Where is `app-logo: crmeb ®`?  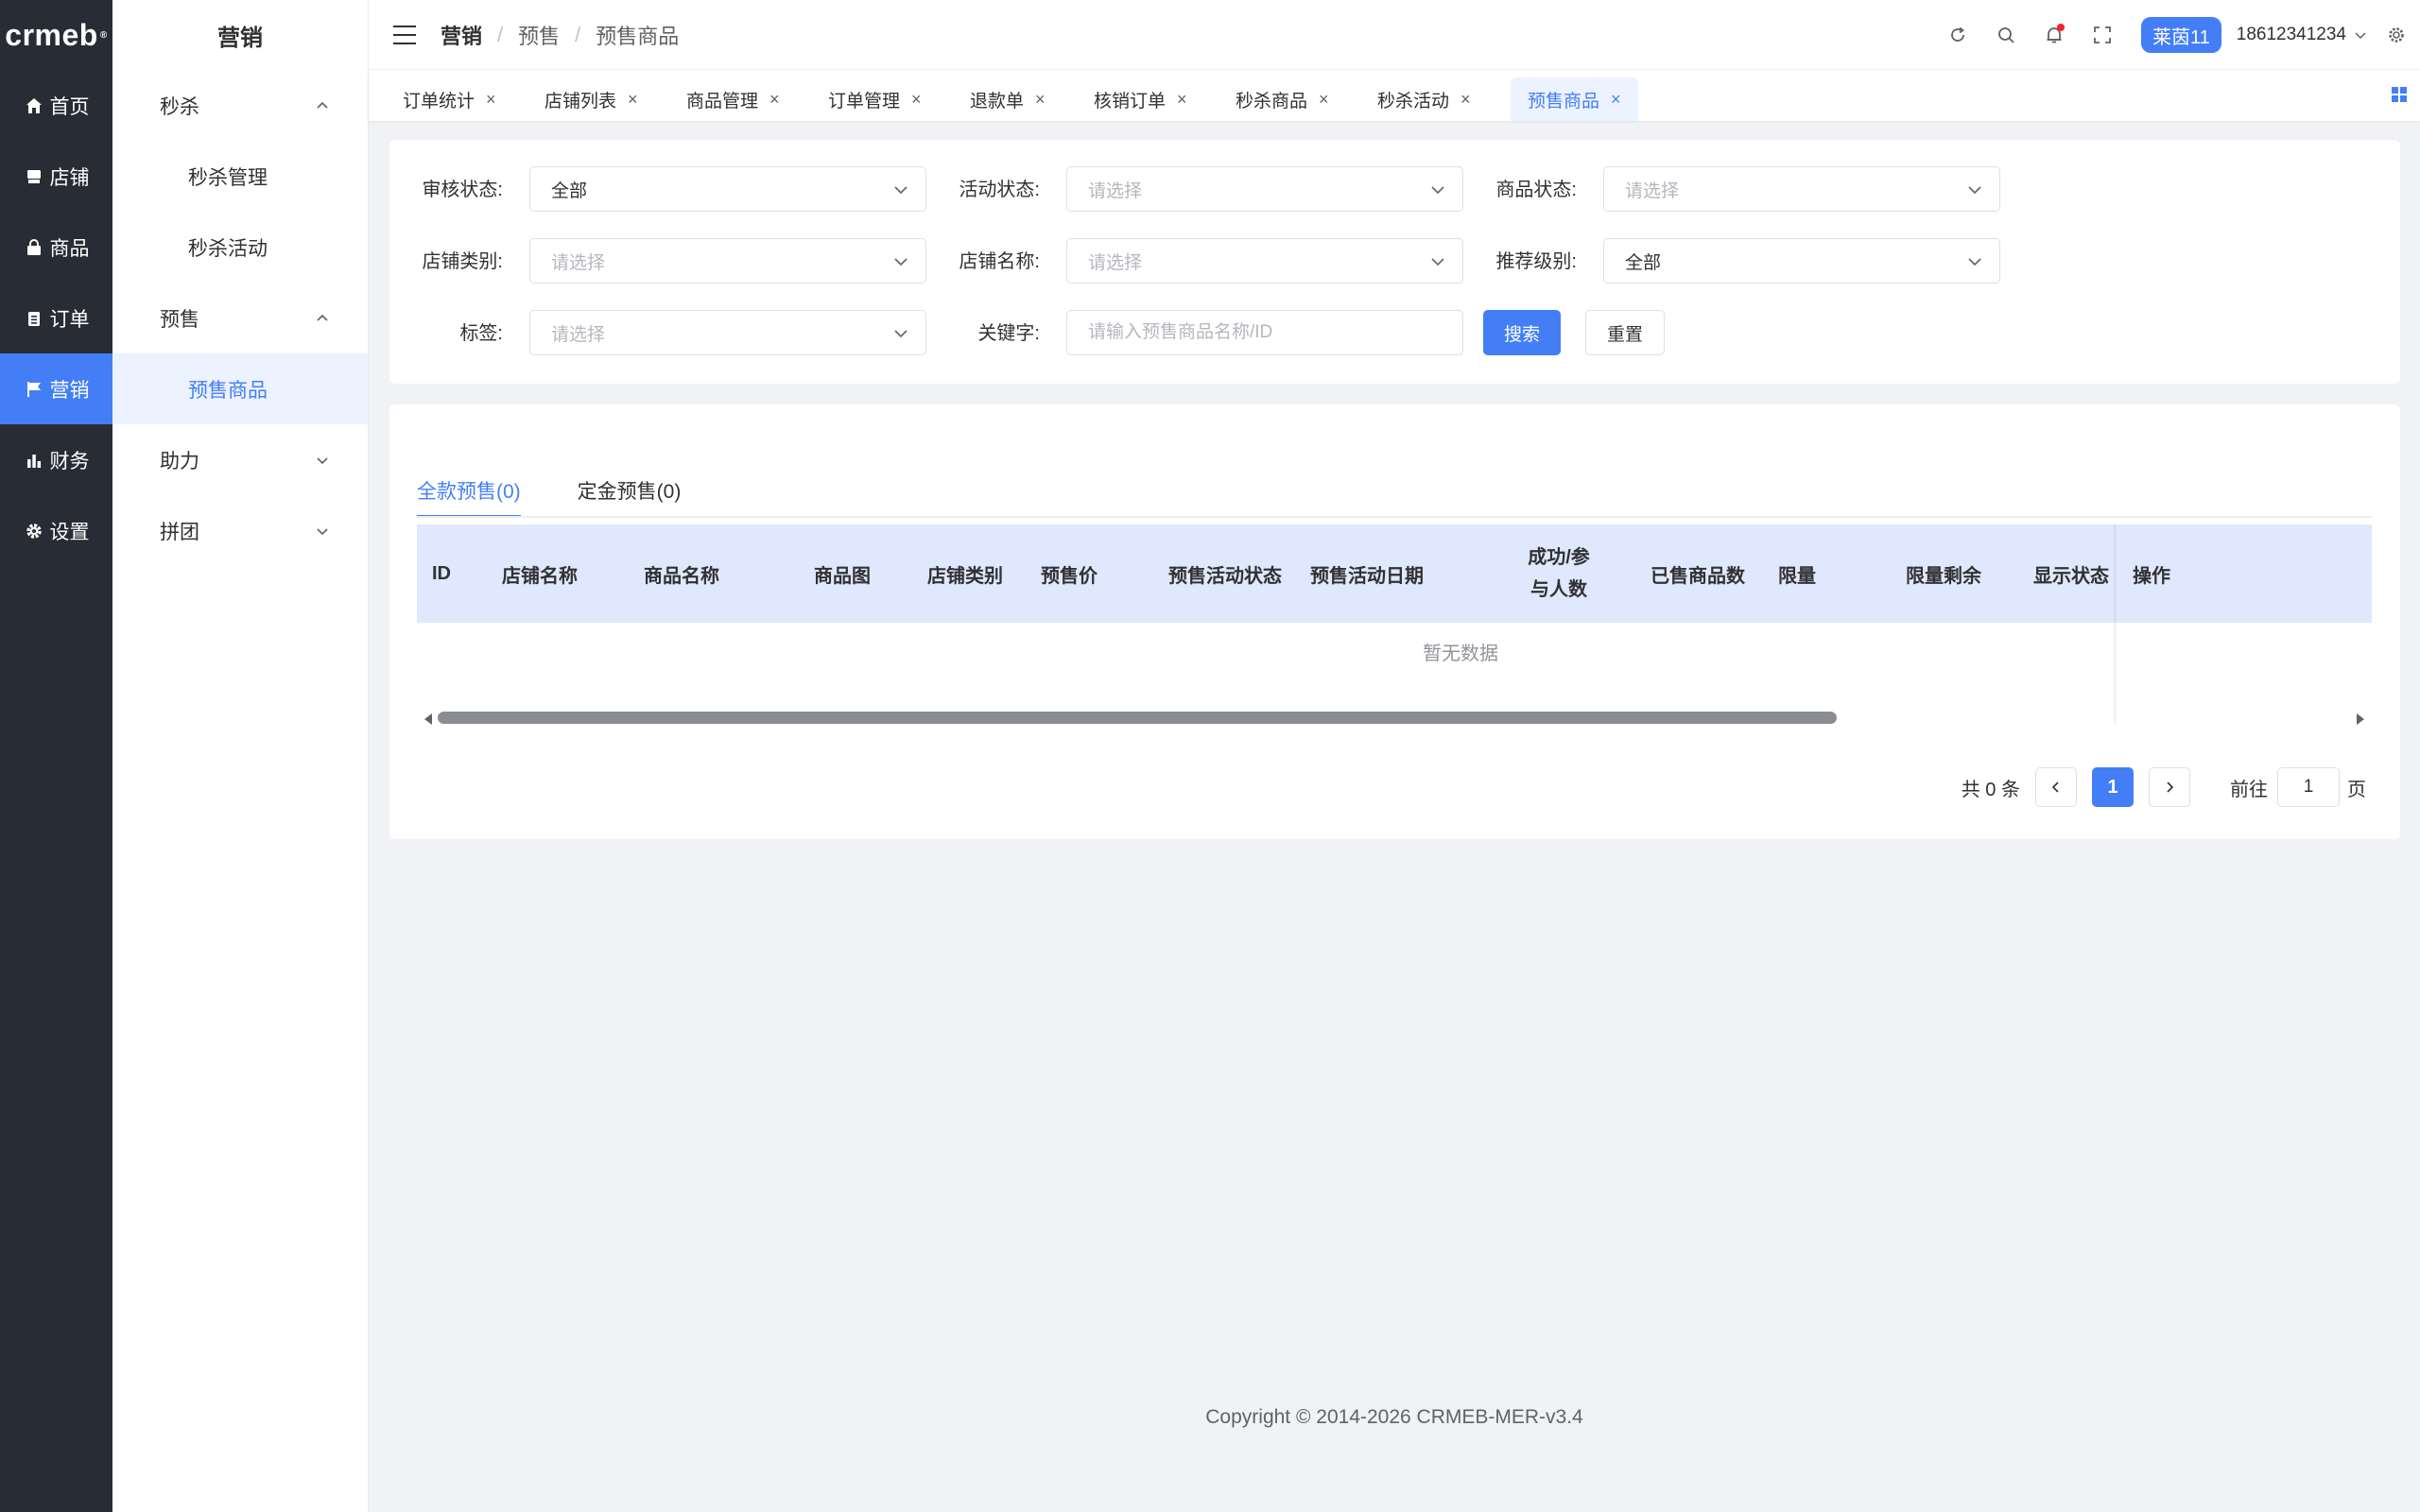 app-logo: crmeb ® is located at coordinates (56, 35).